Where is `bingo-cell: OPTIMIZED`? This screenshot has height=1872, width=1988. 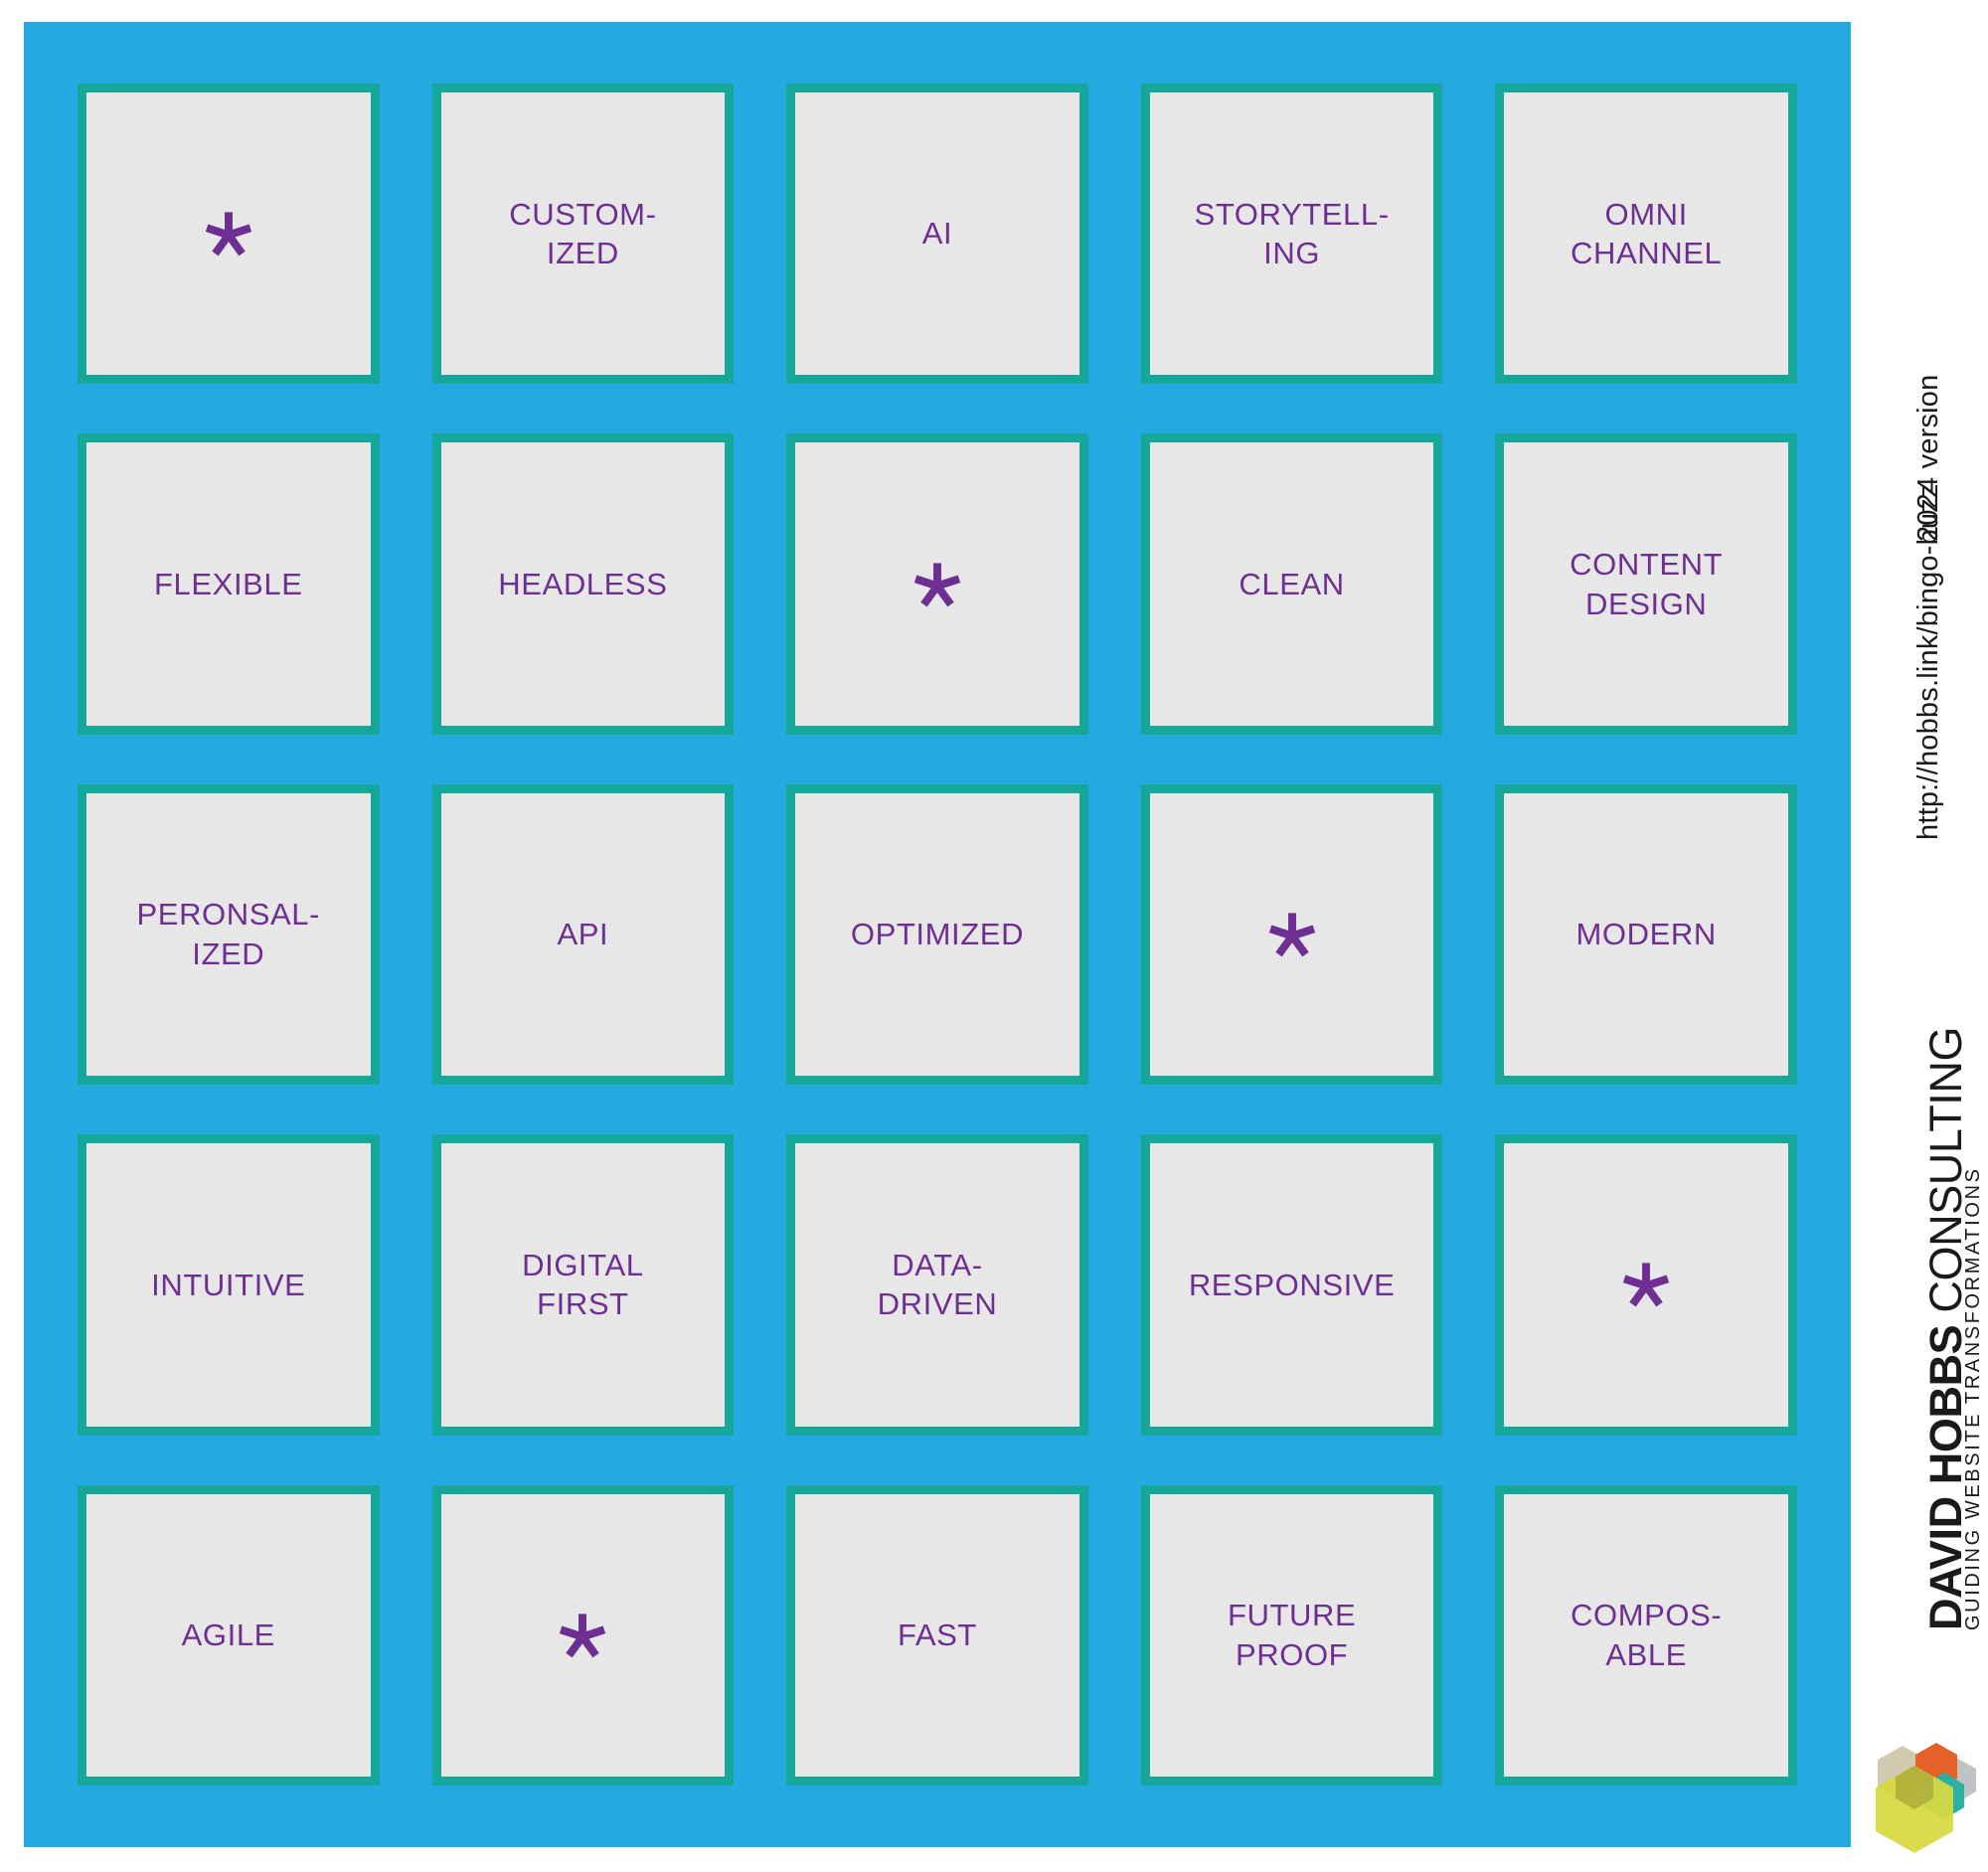 bingo-cell: OPTIMIZED is located at coordinates (937, 934).